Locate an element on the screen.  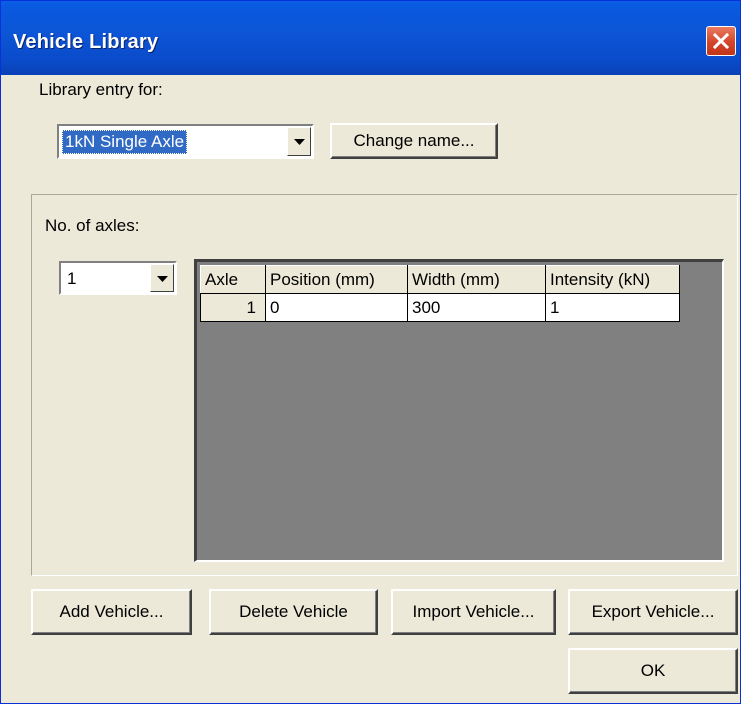
delete-vehicle-button: Delete Vehicle is located at coordinates (293, 612).